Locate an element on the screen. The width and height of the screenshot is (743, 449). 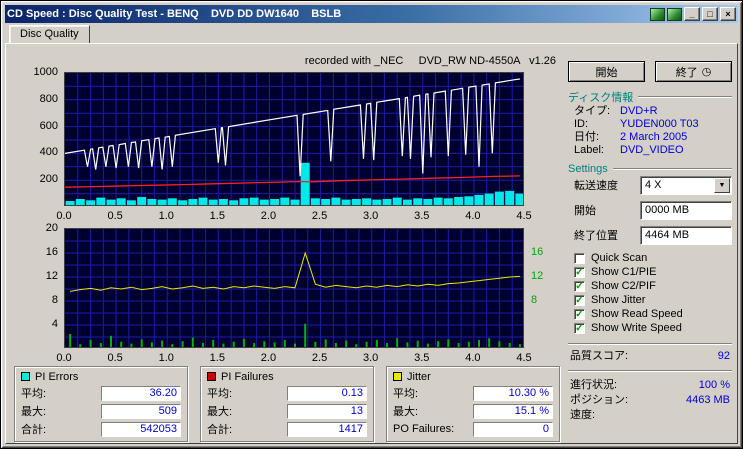
y-axis-label: 600 is located at coordinates (48, 125).